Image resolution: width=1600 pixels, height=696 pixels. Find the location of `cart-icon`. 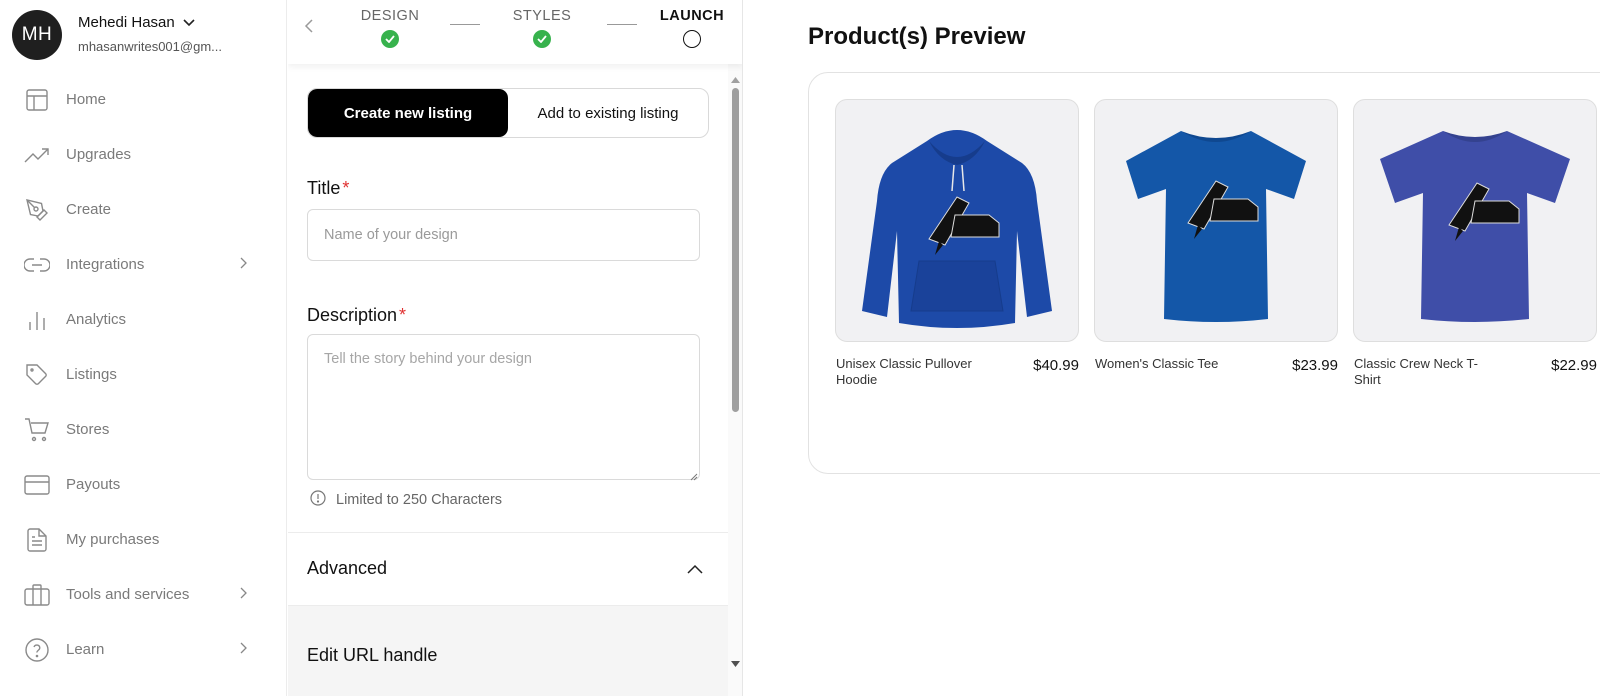

cart-icon is located at coordinates (37, 430).